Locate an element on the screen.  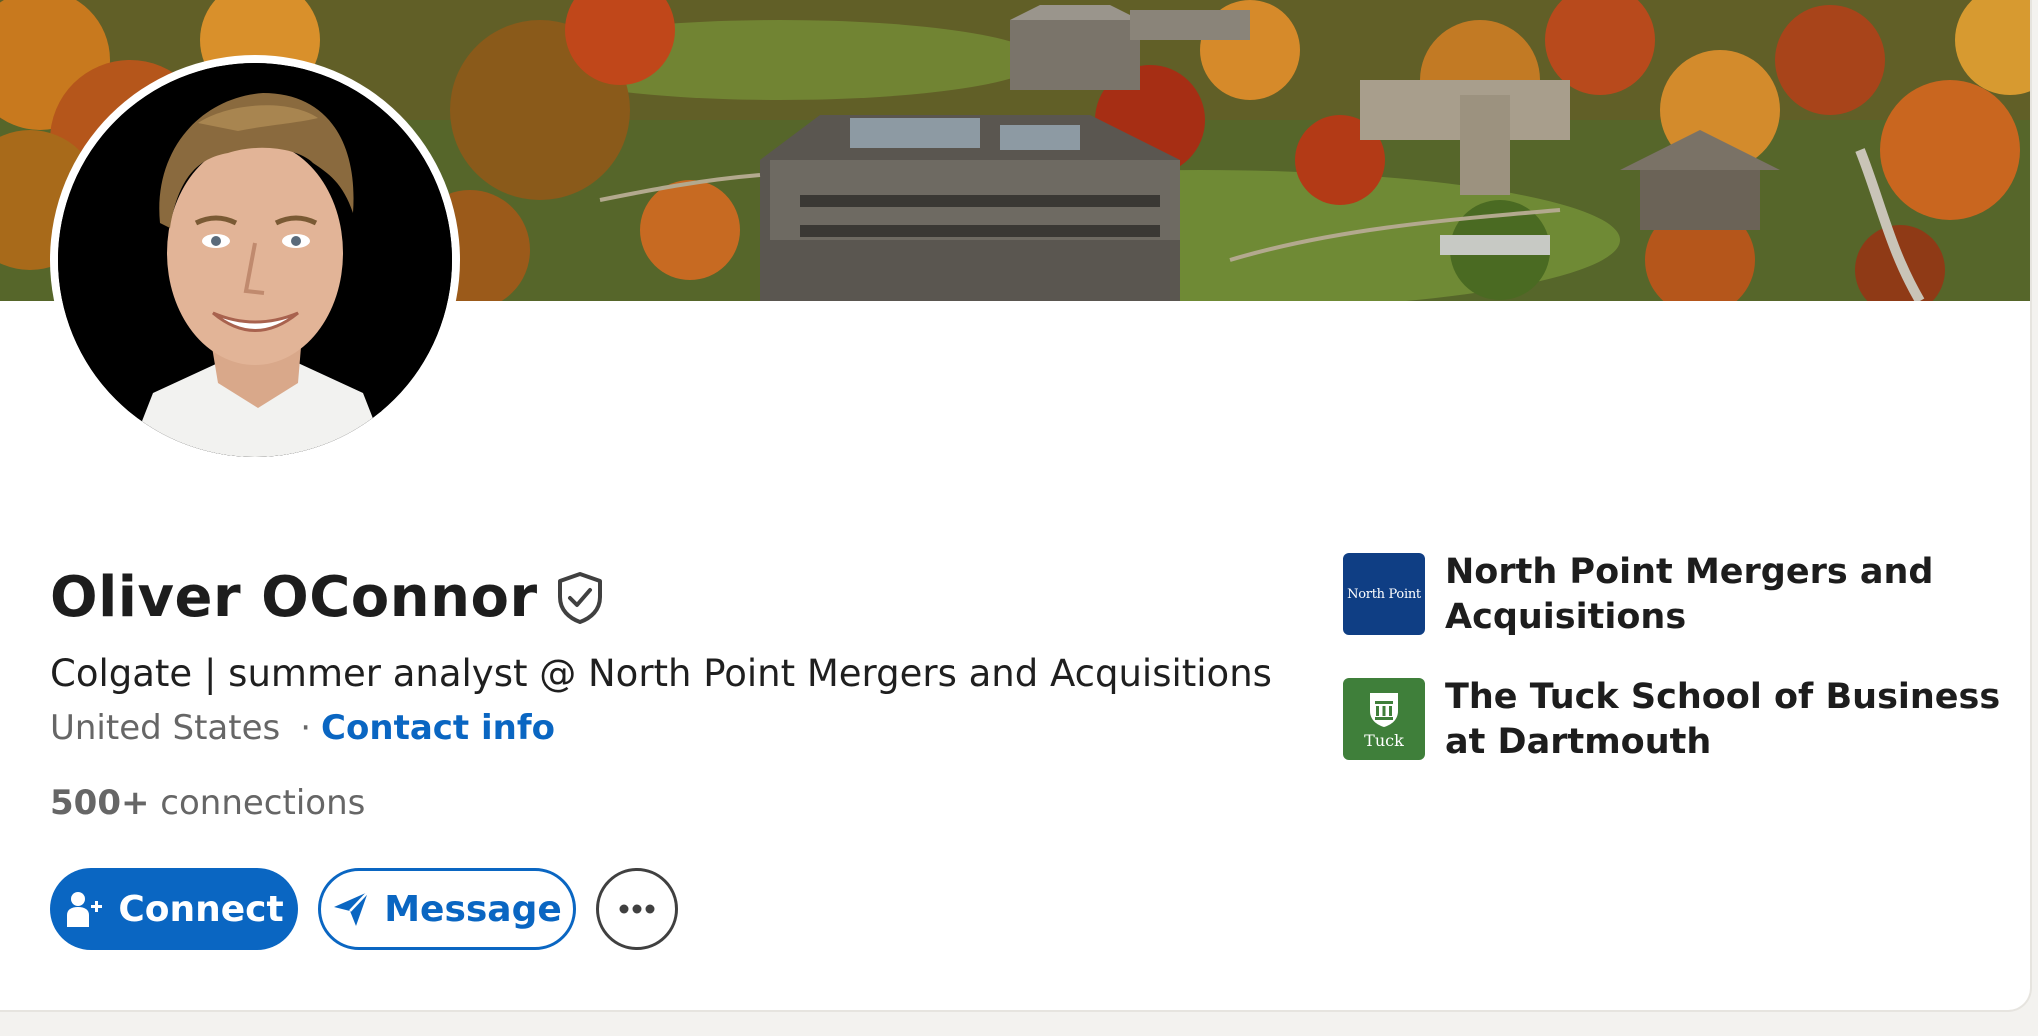
profile-actions: Connect Message is located at coordinates (364, 909).